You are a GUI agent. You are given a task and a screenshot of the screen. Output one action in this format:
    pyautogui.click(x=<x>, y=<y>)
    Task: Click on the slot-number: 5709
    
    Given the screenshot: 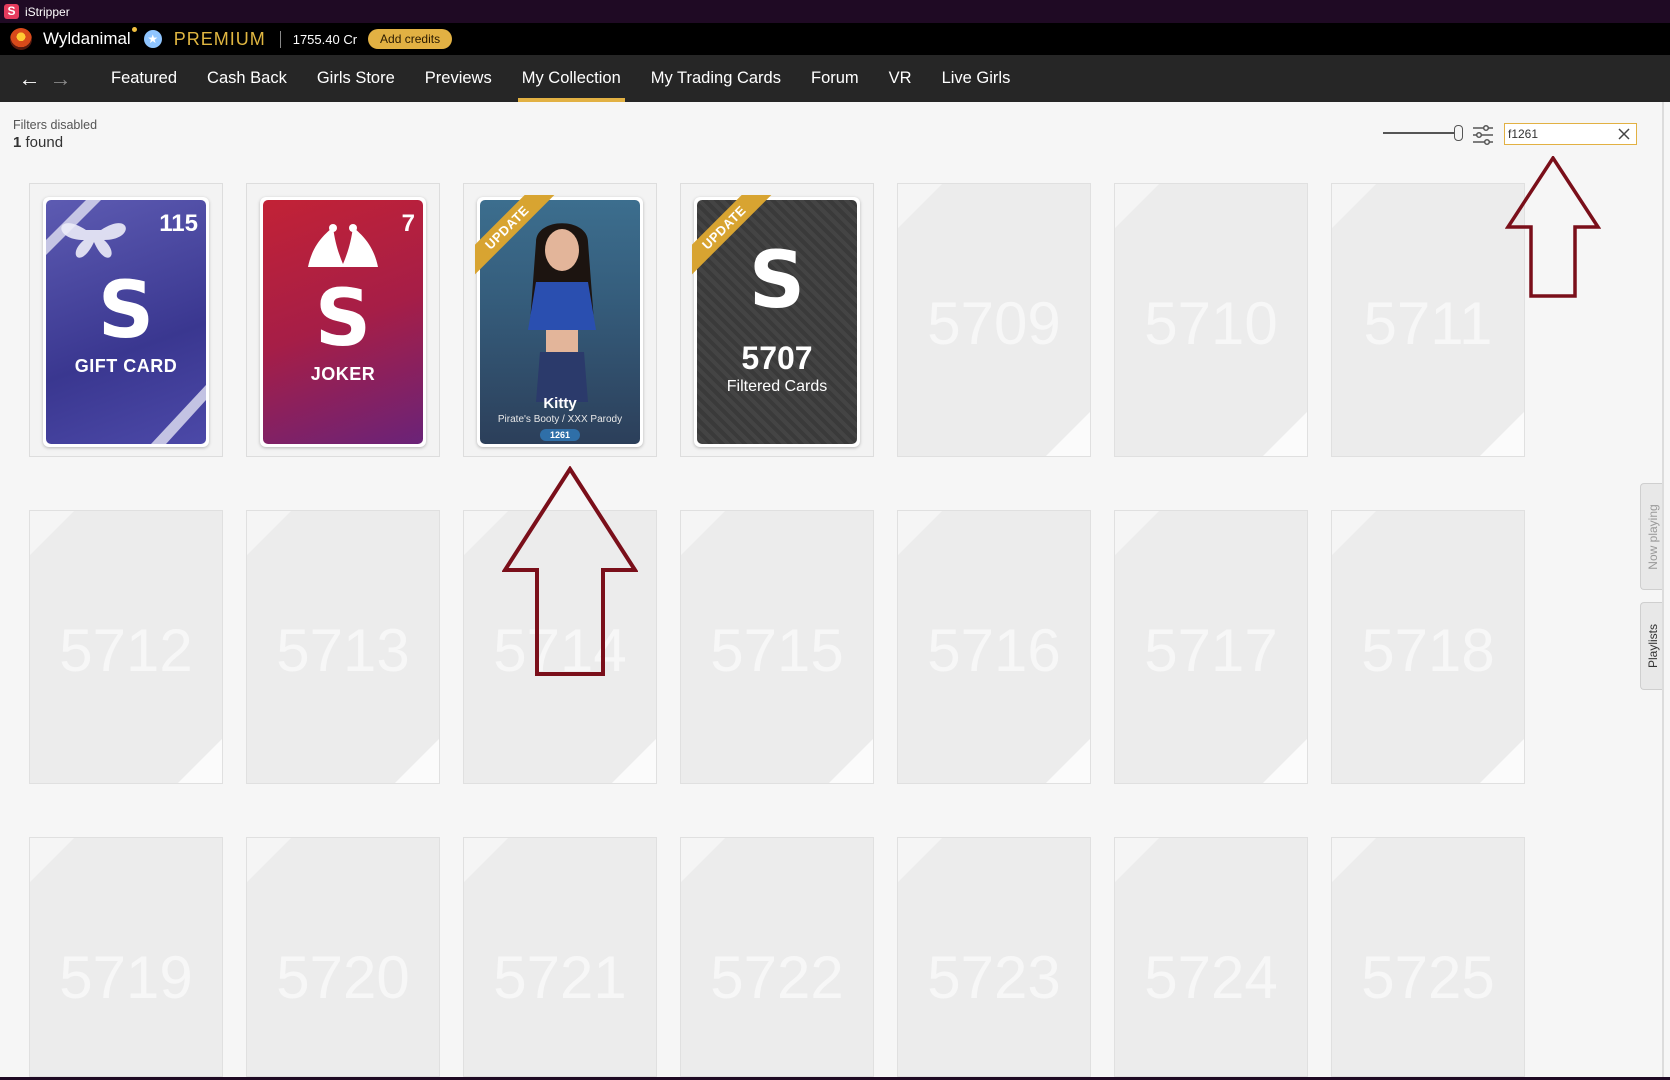 What is the action you would take?
    pyautogui.click(x=994, y=323)
    